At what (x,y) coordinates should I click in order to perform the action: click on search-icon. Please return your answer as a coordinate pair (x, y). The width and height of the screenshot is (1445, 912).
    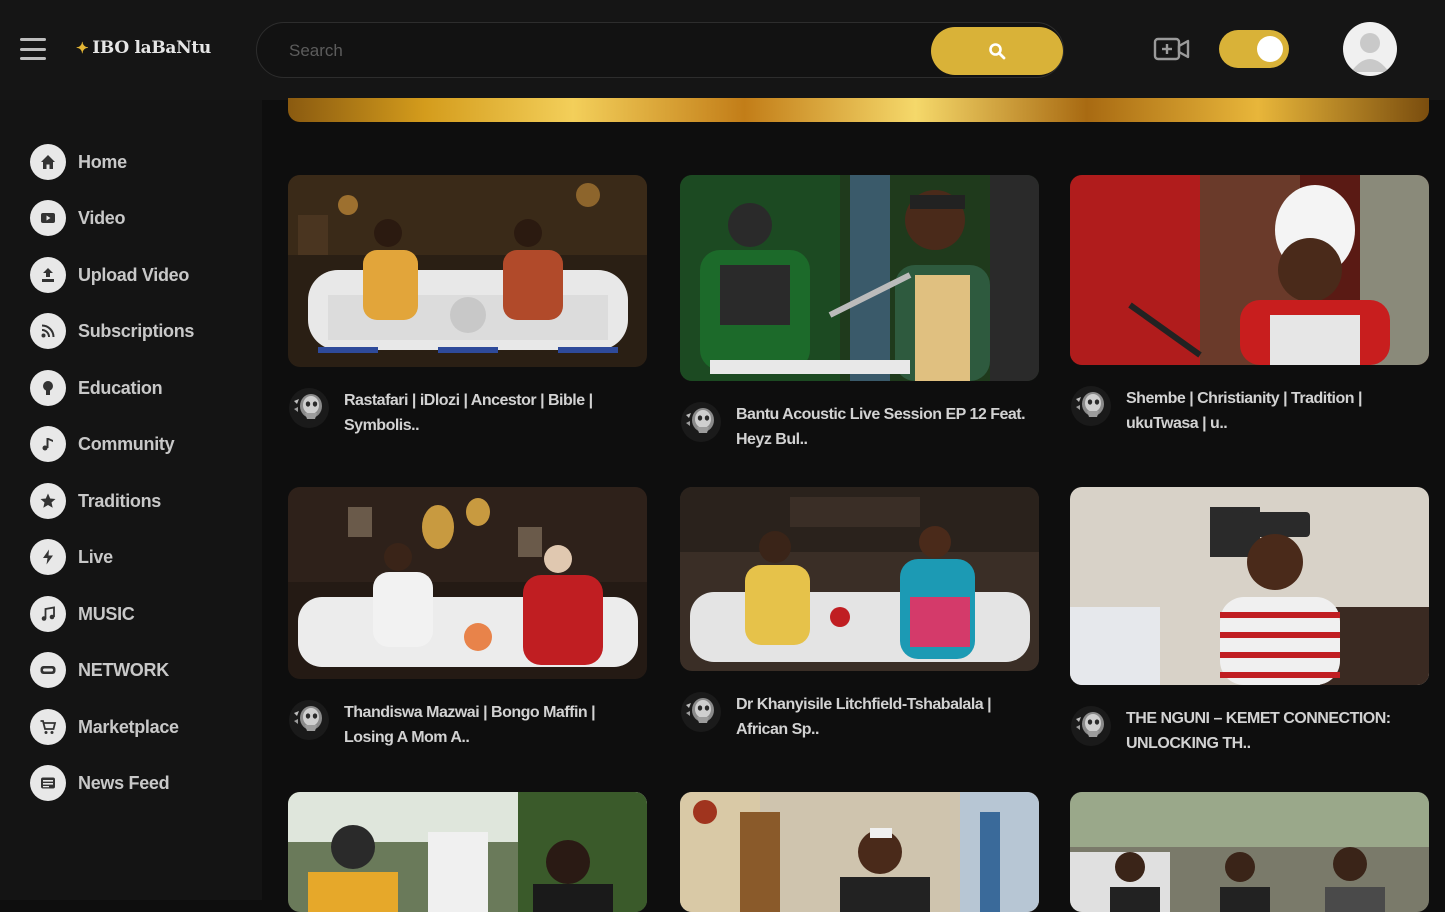
    Looking at the image, I should click on (997, 51).